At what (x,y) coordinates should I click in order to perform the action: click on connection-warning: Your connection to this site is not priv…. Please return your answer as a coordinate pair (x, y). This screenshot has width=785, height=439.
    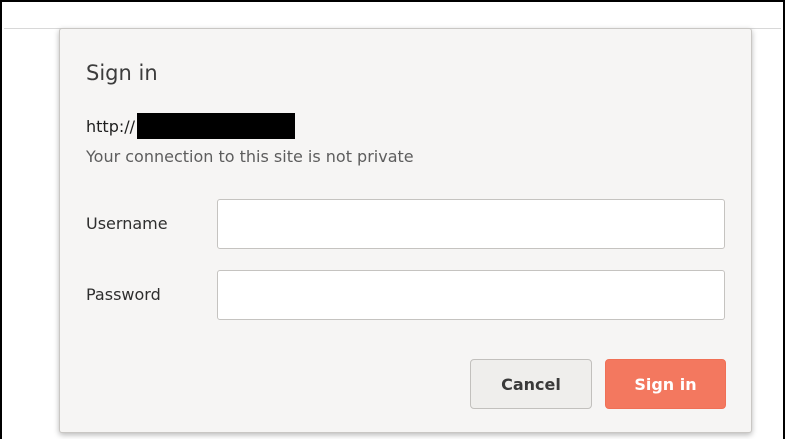
    Looking at the image, I should click on (250, 156).